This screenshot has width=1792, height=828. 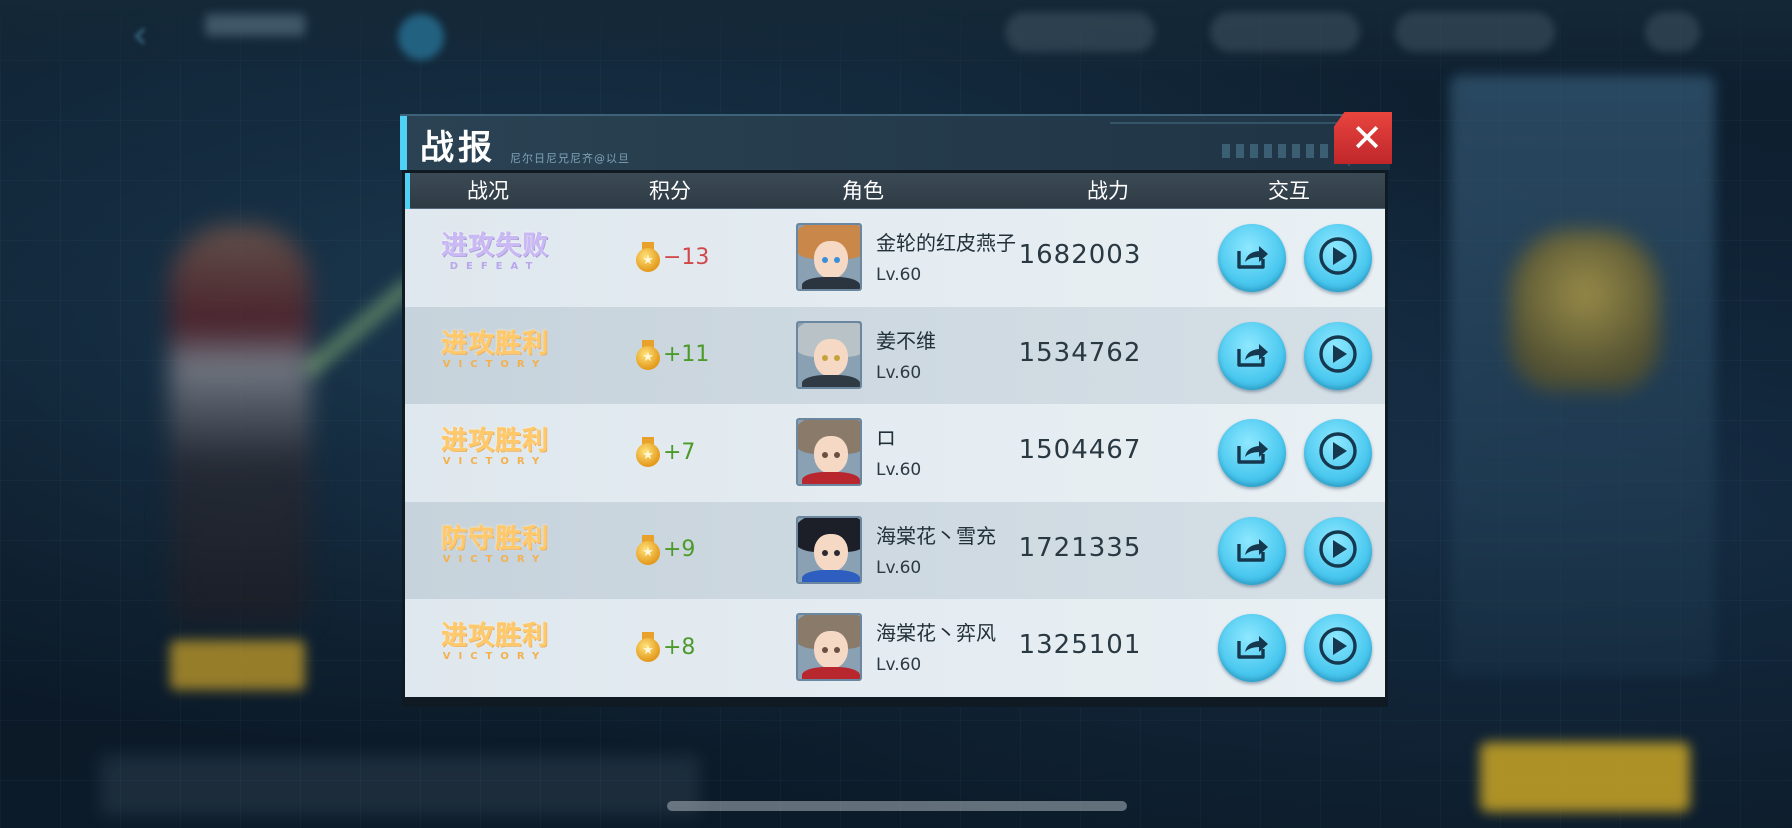 I want to click on combat-power: 1504467, so click(x=1080, y=450).